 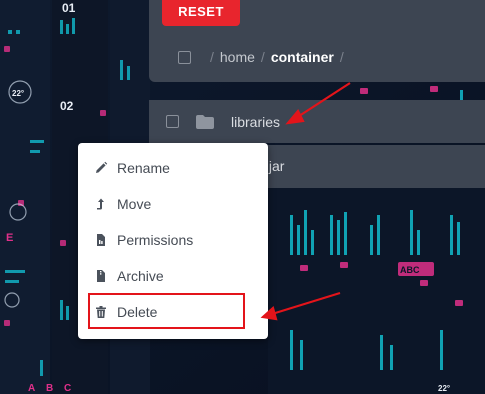 I want to click on breadcrumb-home: home, so click(x=237, y=57).